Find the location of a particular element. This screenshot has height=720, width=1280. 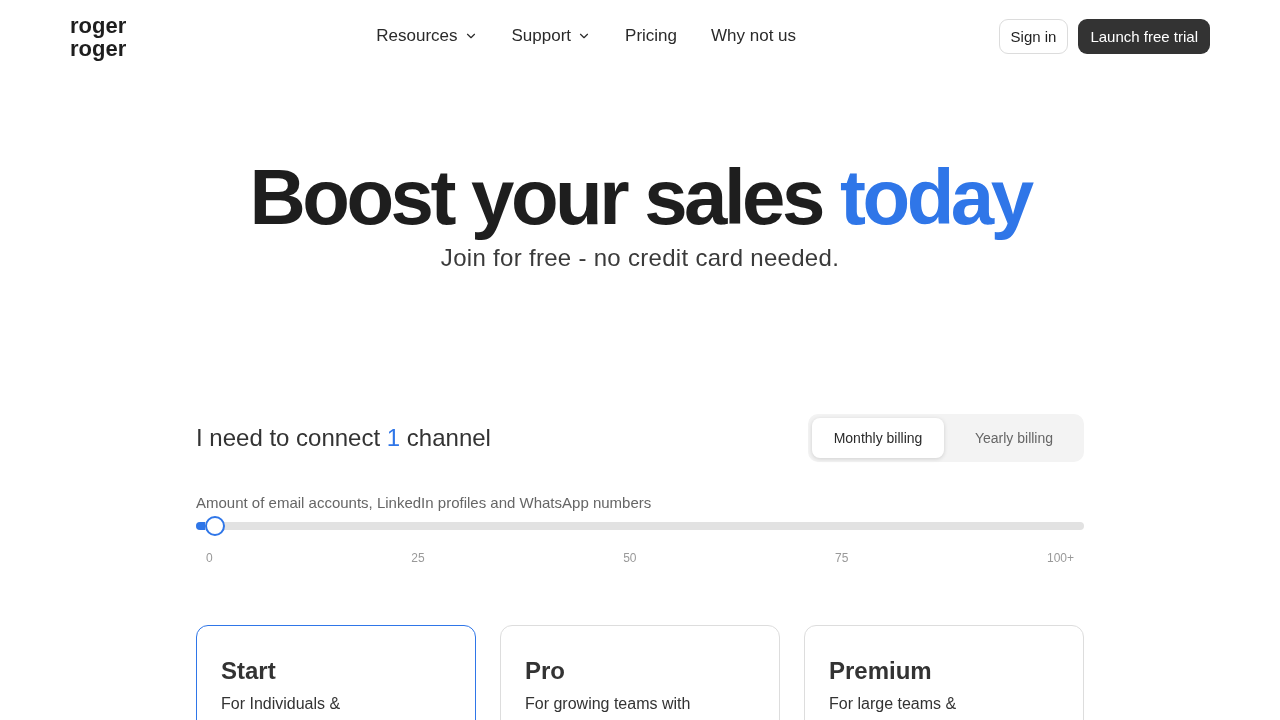

nav-link: Support is located at coordinates (551, 36).